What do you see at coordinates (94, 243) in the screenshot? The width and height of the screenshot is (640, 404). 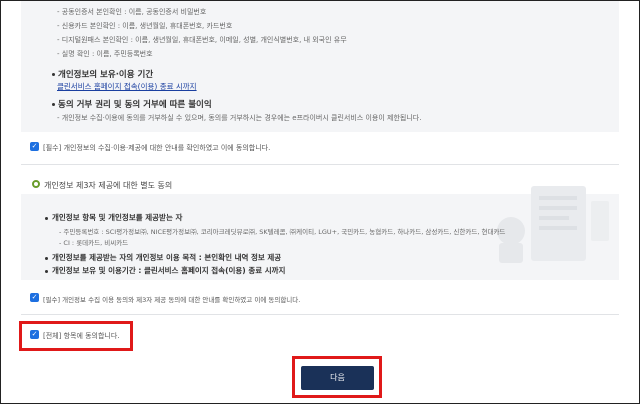 I see `provider-sub2: - CI : 롯데카드, 비씨카드` at bounding box center [94, 243].